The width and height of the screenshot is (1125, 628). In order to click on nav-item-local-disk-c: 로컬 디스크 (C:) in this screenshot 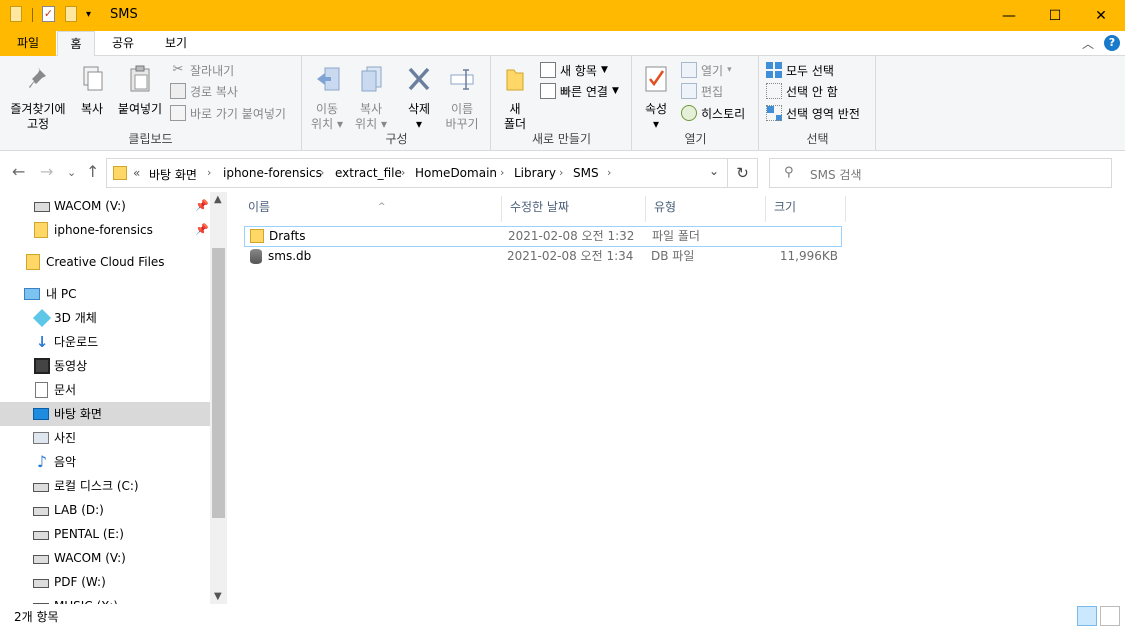, I will do `click(105, 486)`.